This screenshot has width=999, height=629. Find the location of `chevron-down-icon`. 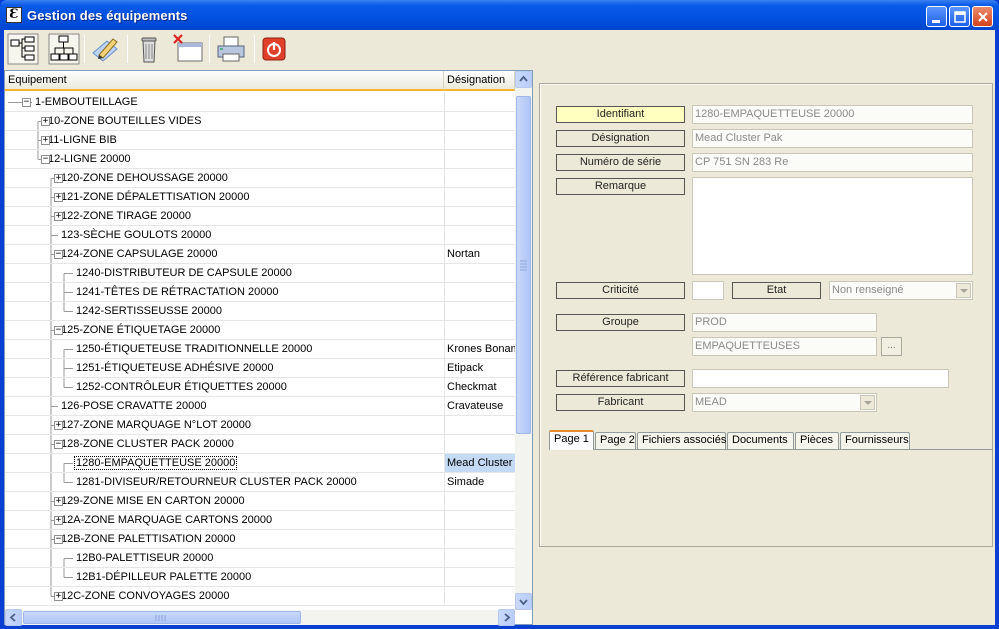

chevron-down-icon is located at coordinates (867, 402).